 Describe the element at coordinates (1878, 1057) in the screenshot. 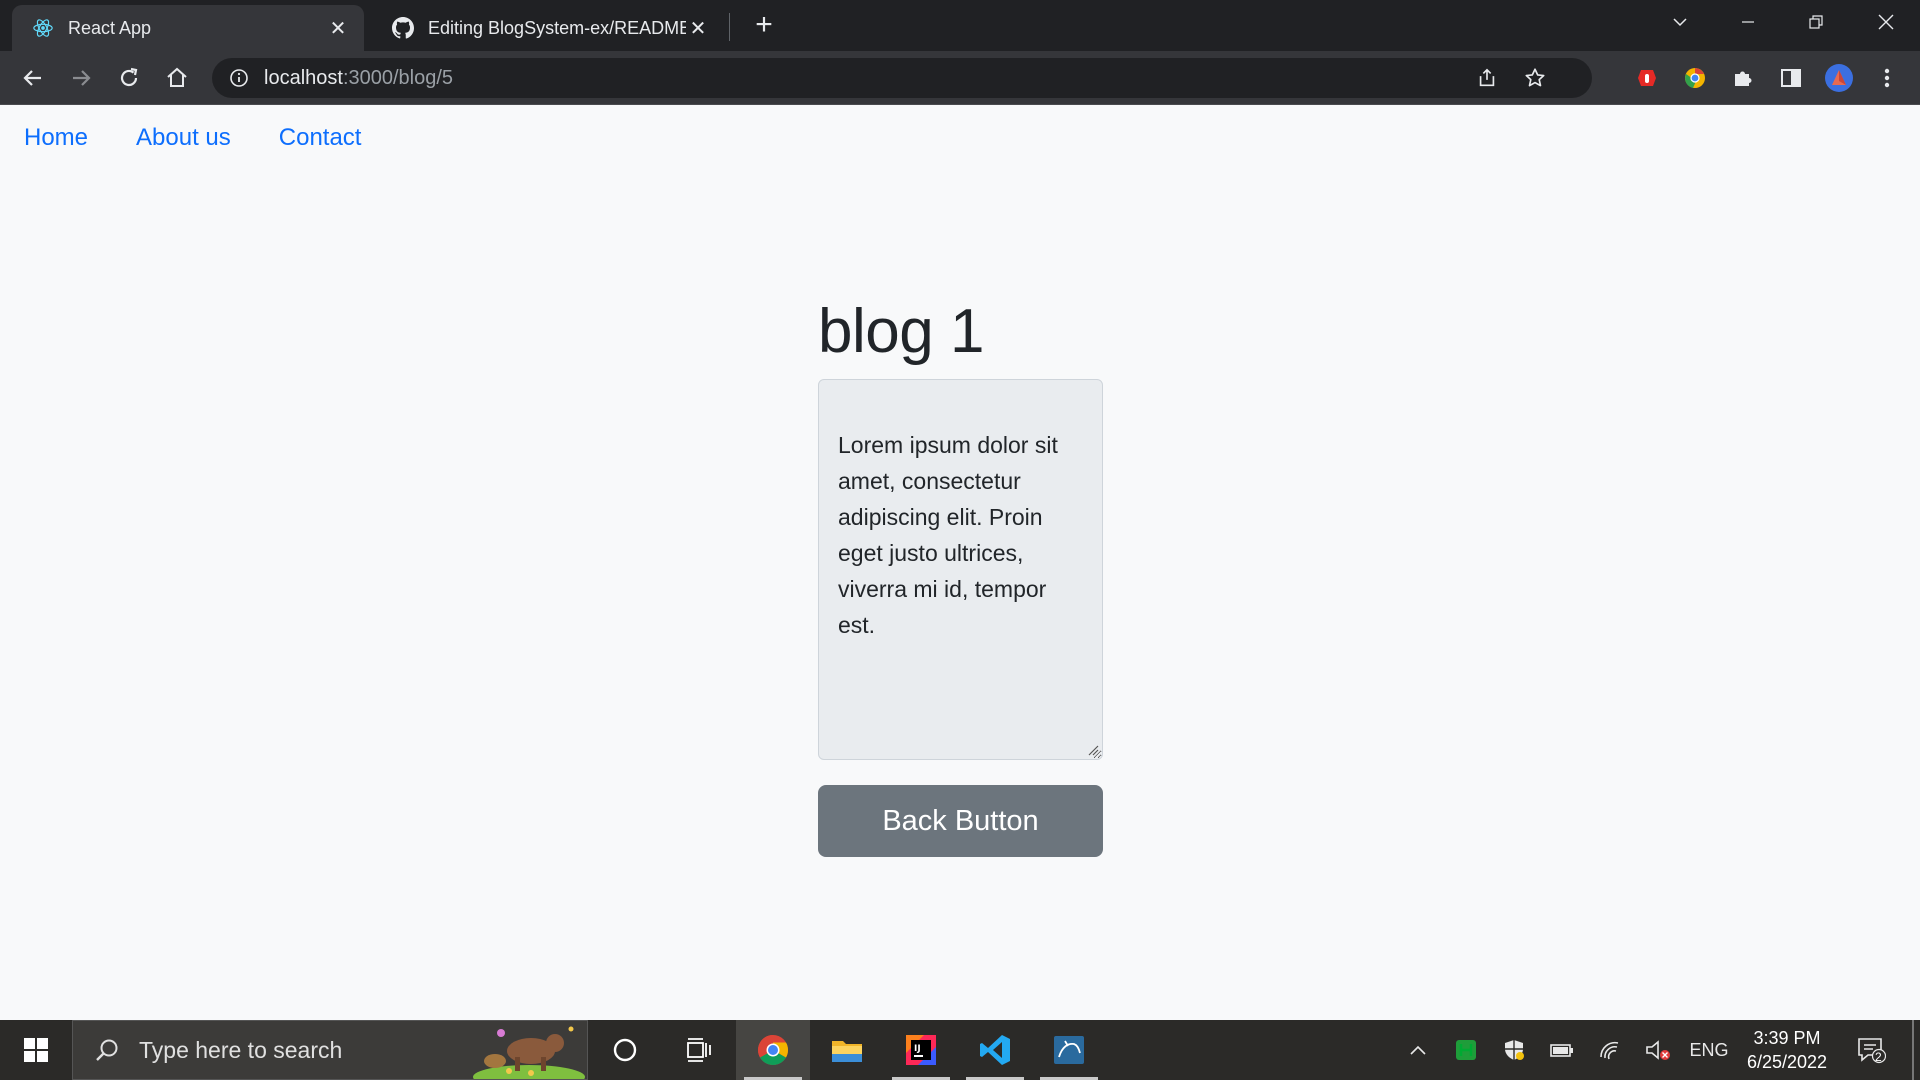

I see `notification-count: 2` at that location.